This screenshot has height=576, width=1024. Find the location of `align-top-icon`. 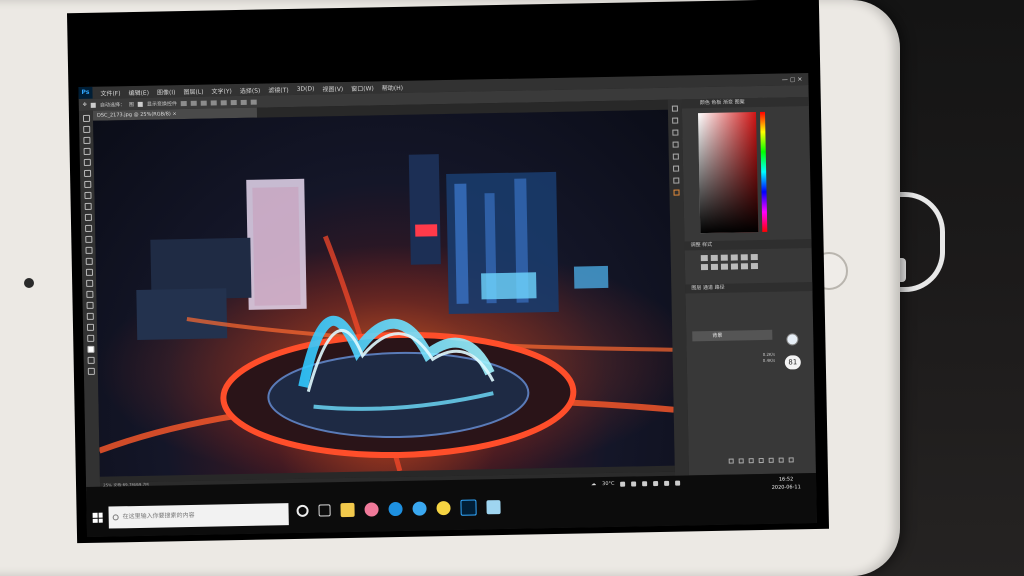

align-top-icon is located at coordinates (214, 102).